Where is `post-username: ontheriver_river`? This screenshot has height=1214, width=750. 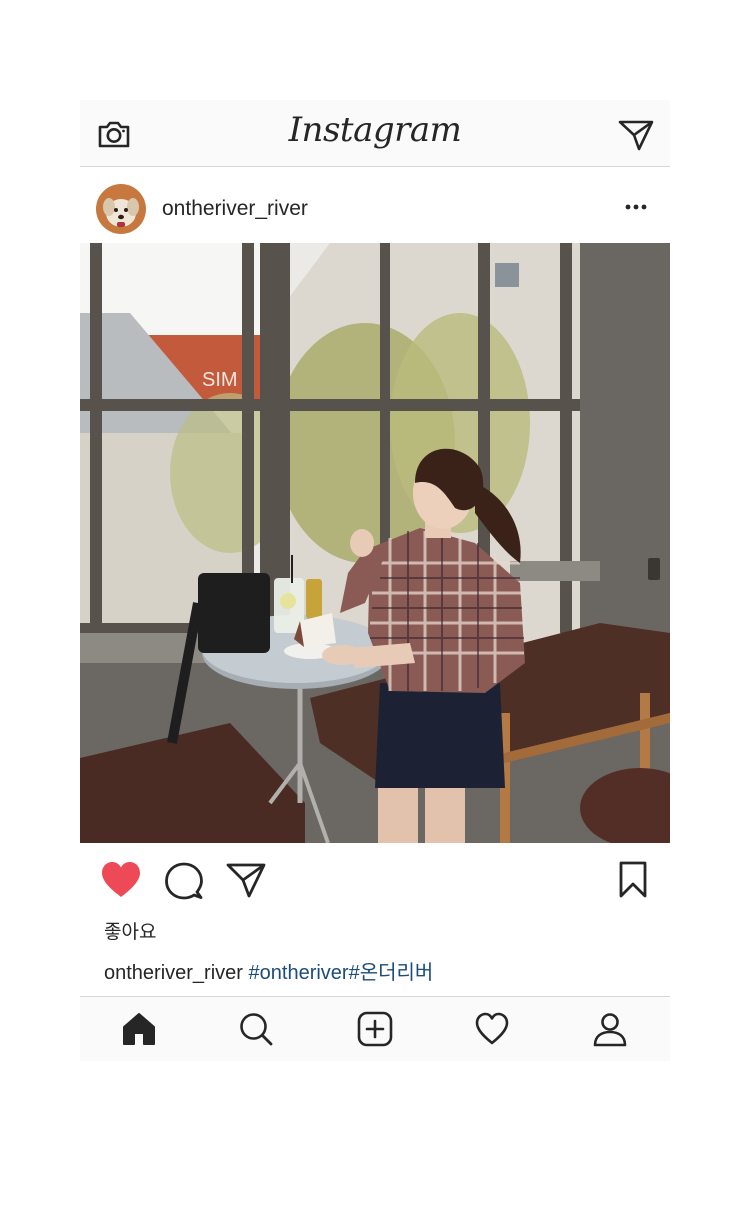 post-username: ontheriver_river is located at coordinates (235, 209).